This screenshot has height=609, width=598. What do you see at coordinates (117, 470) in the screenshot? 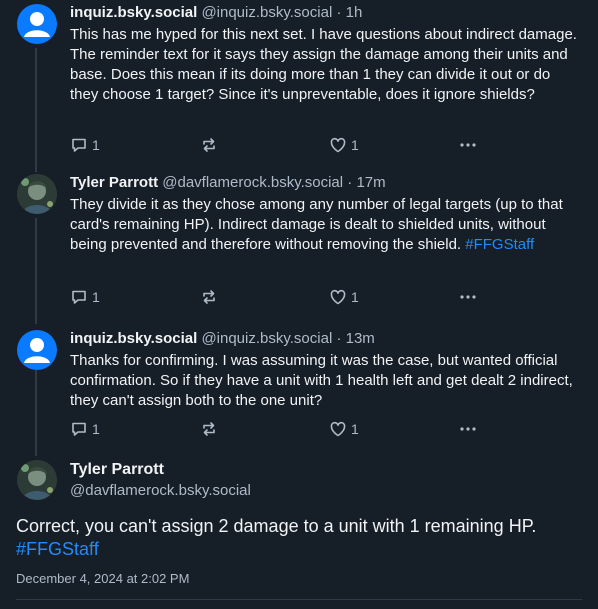
I see `main-author-name: Tyler Parrott` at bounding box center [117, 470].